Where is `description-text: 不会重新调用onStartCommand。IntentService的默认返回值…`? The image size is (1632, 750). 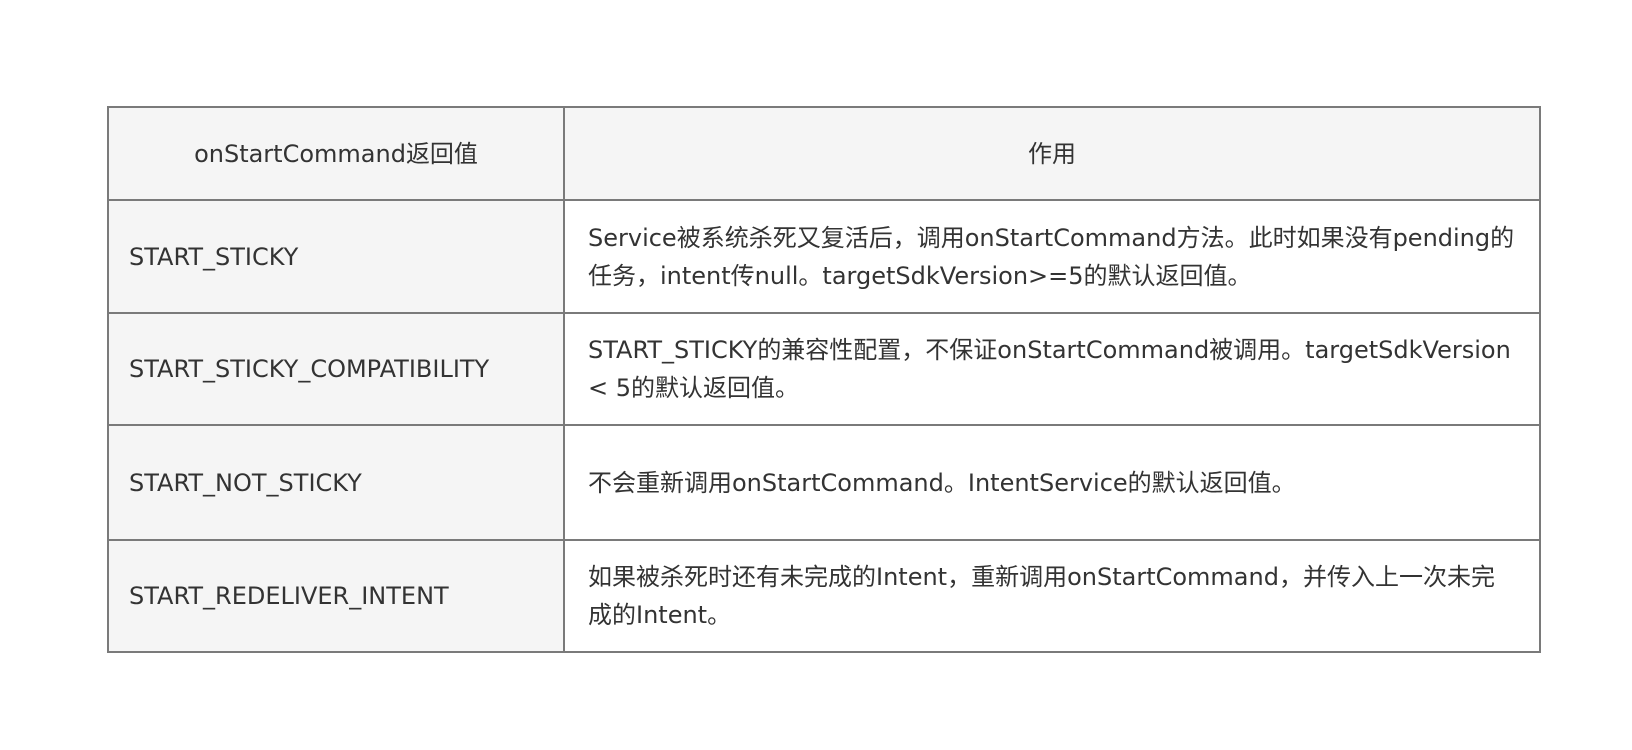 description-text: 不会重新调用onStartCommand。IntentService的默认返回值… is located at coordinates (942, 482).